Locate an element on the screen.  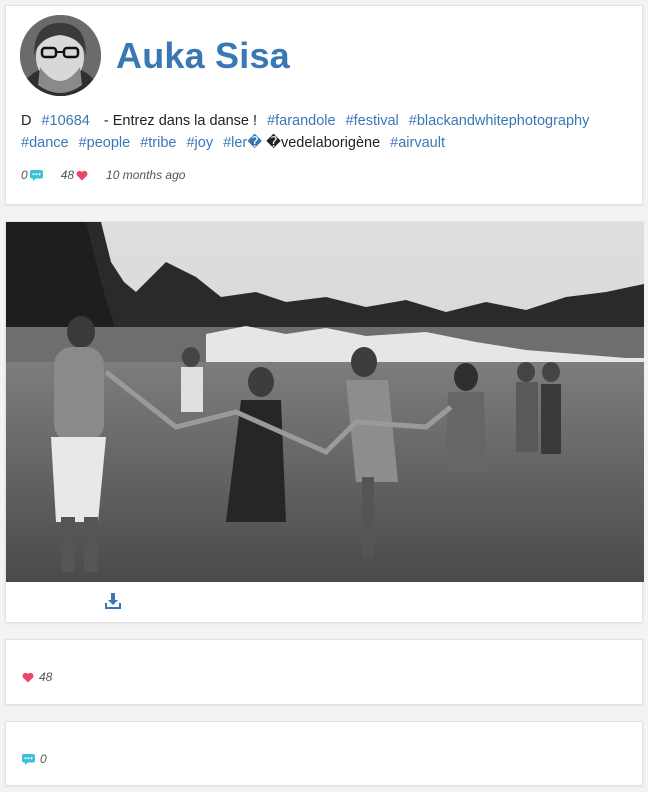
caption-text: �vedelaborigène is located at coordinates (323, 143).